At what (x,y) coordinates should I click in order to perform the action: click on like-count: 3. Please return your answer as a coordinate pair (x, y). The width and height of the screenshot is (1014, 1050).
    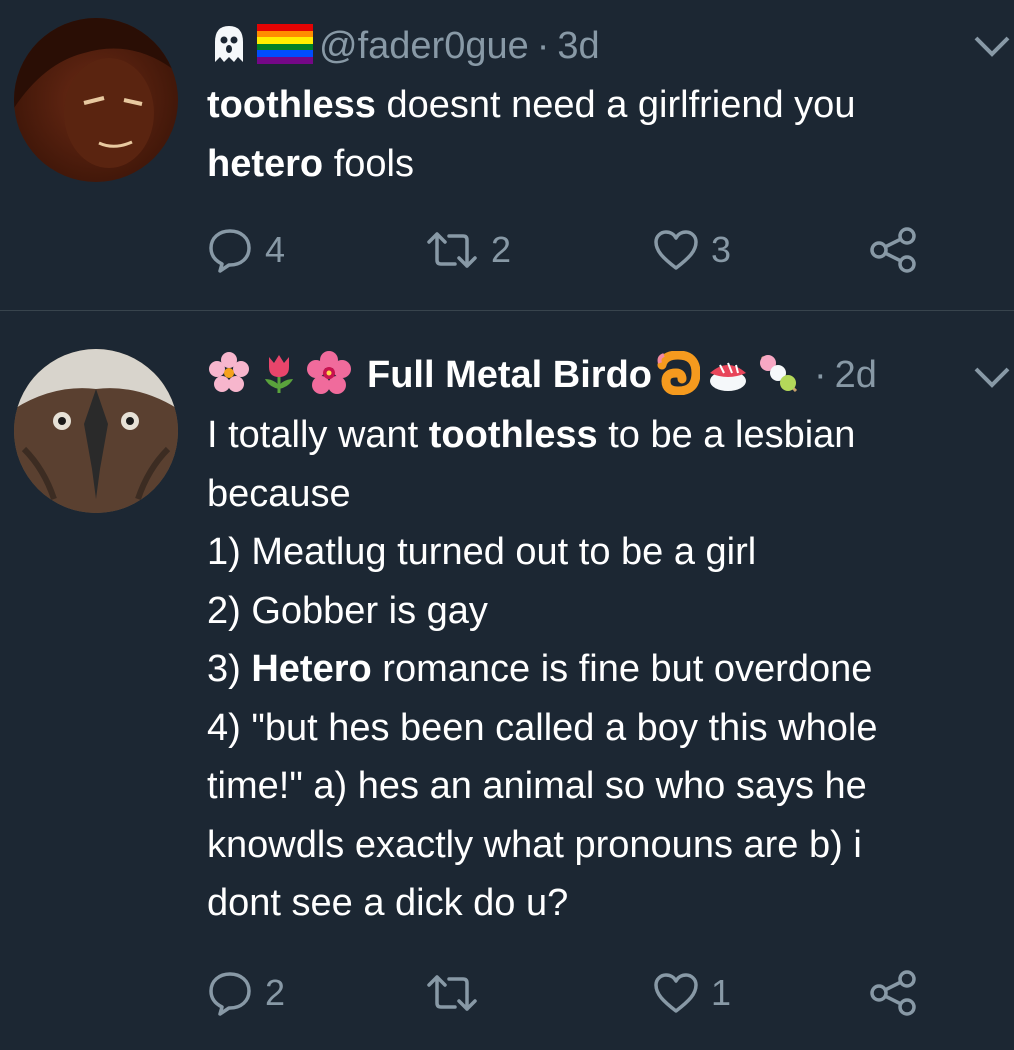
    Looking at the image, I should click on (721, 249).